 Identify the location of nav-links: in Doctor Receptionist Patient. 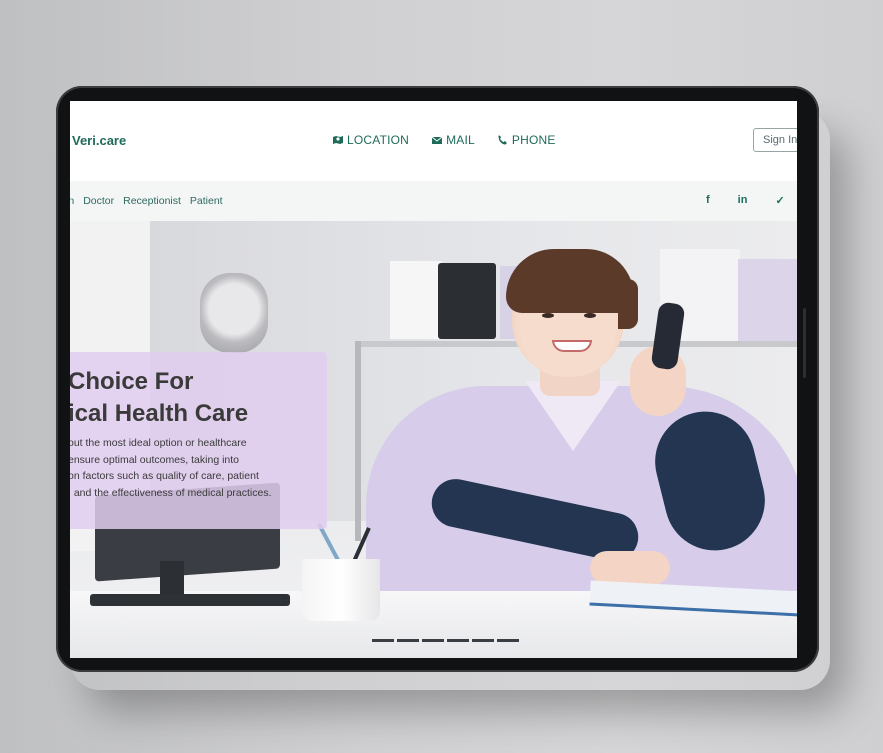
(146, 201).